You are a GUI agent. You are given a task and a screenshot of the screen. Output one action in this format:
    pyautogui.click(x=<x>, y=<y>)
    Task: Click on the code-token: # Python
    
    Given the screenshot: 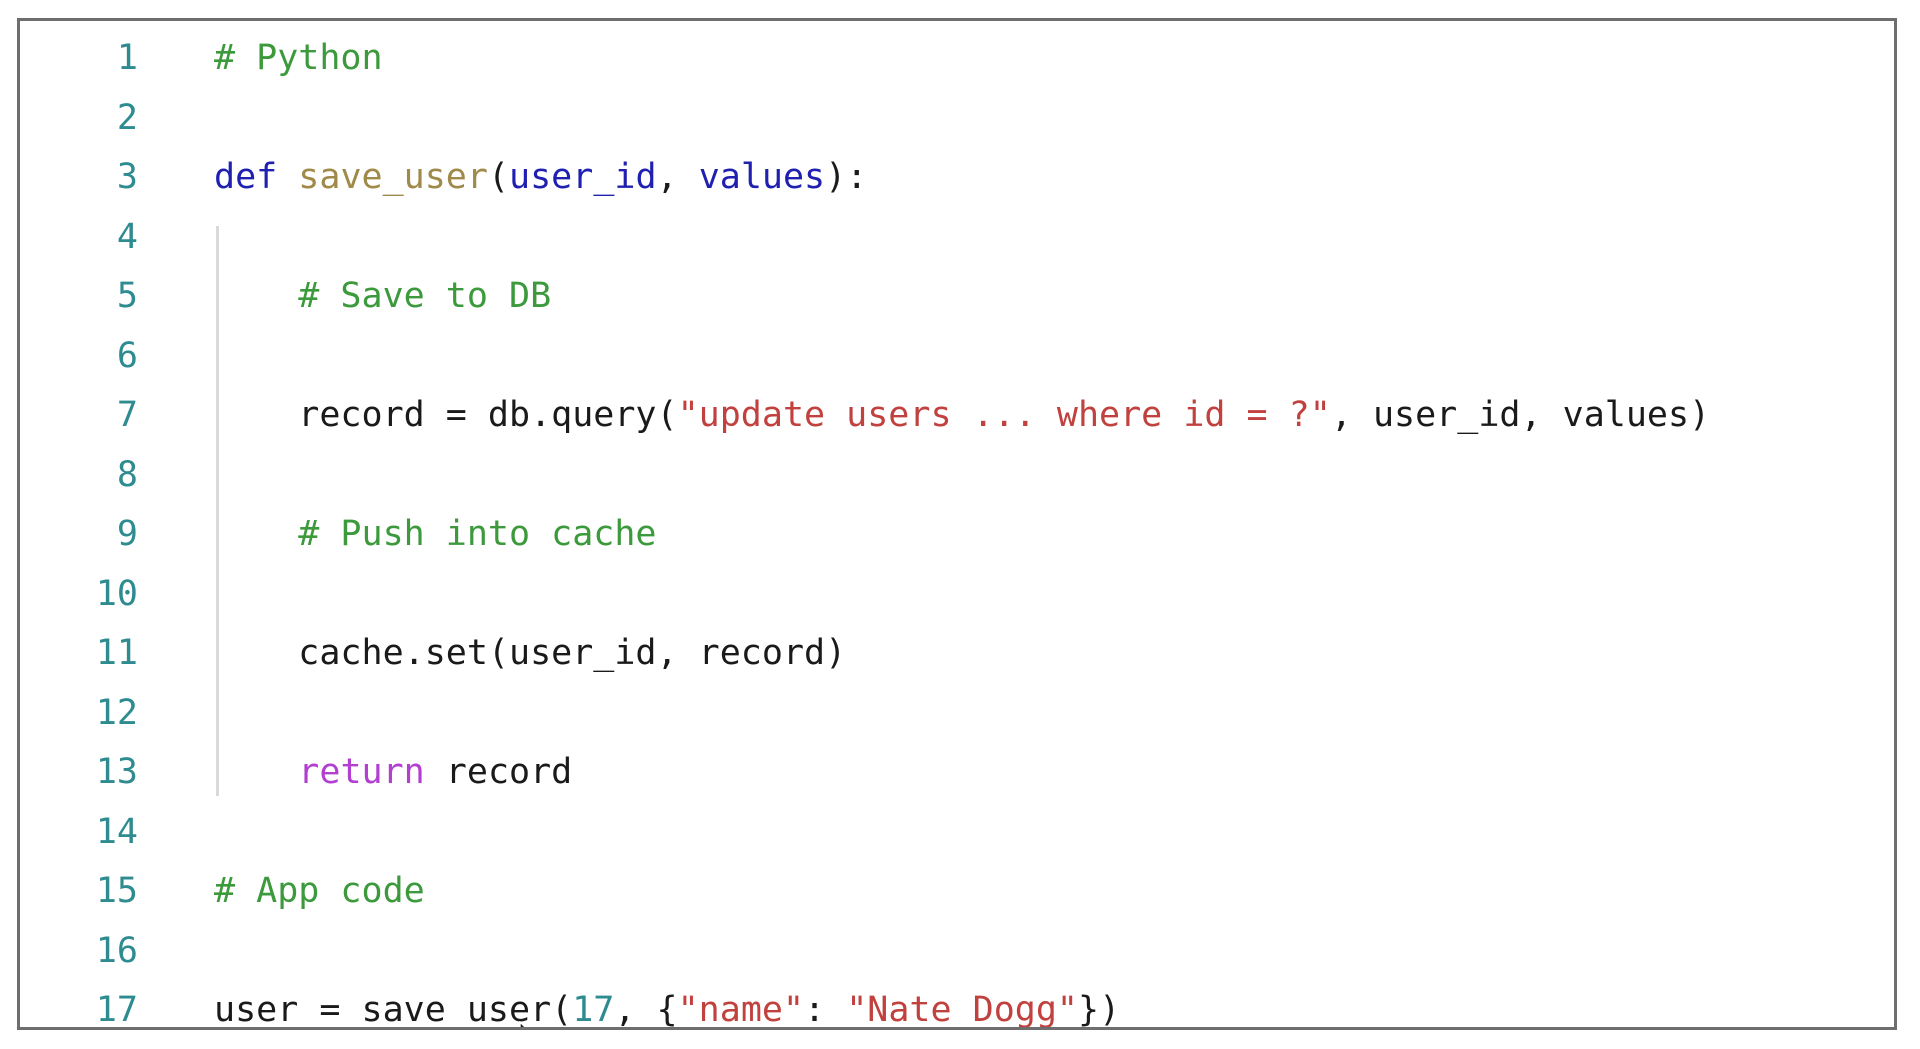 What is the action you would take?
    pyautogui.click(x=298, y=58)
    